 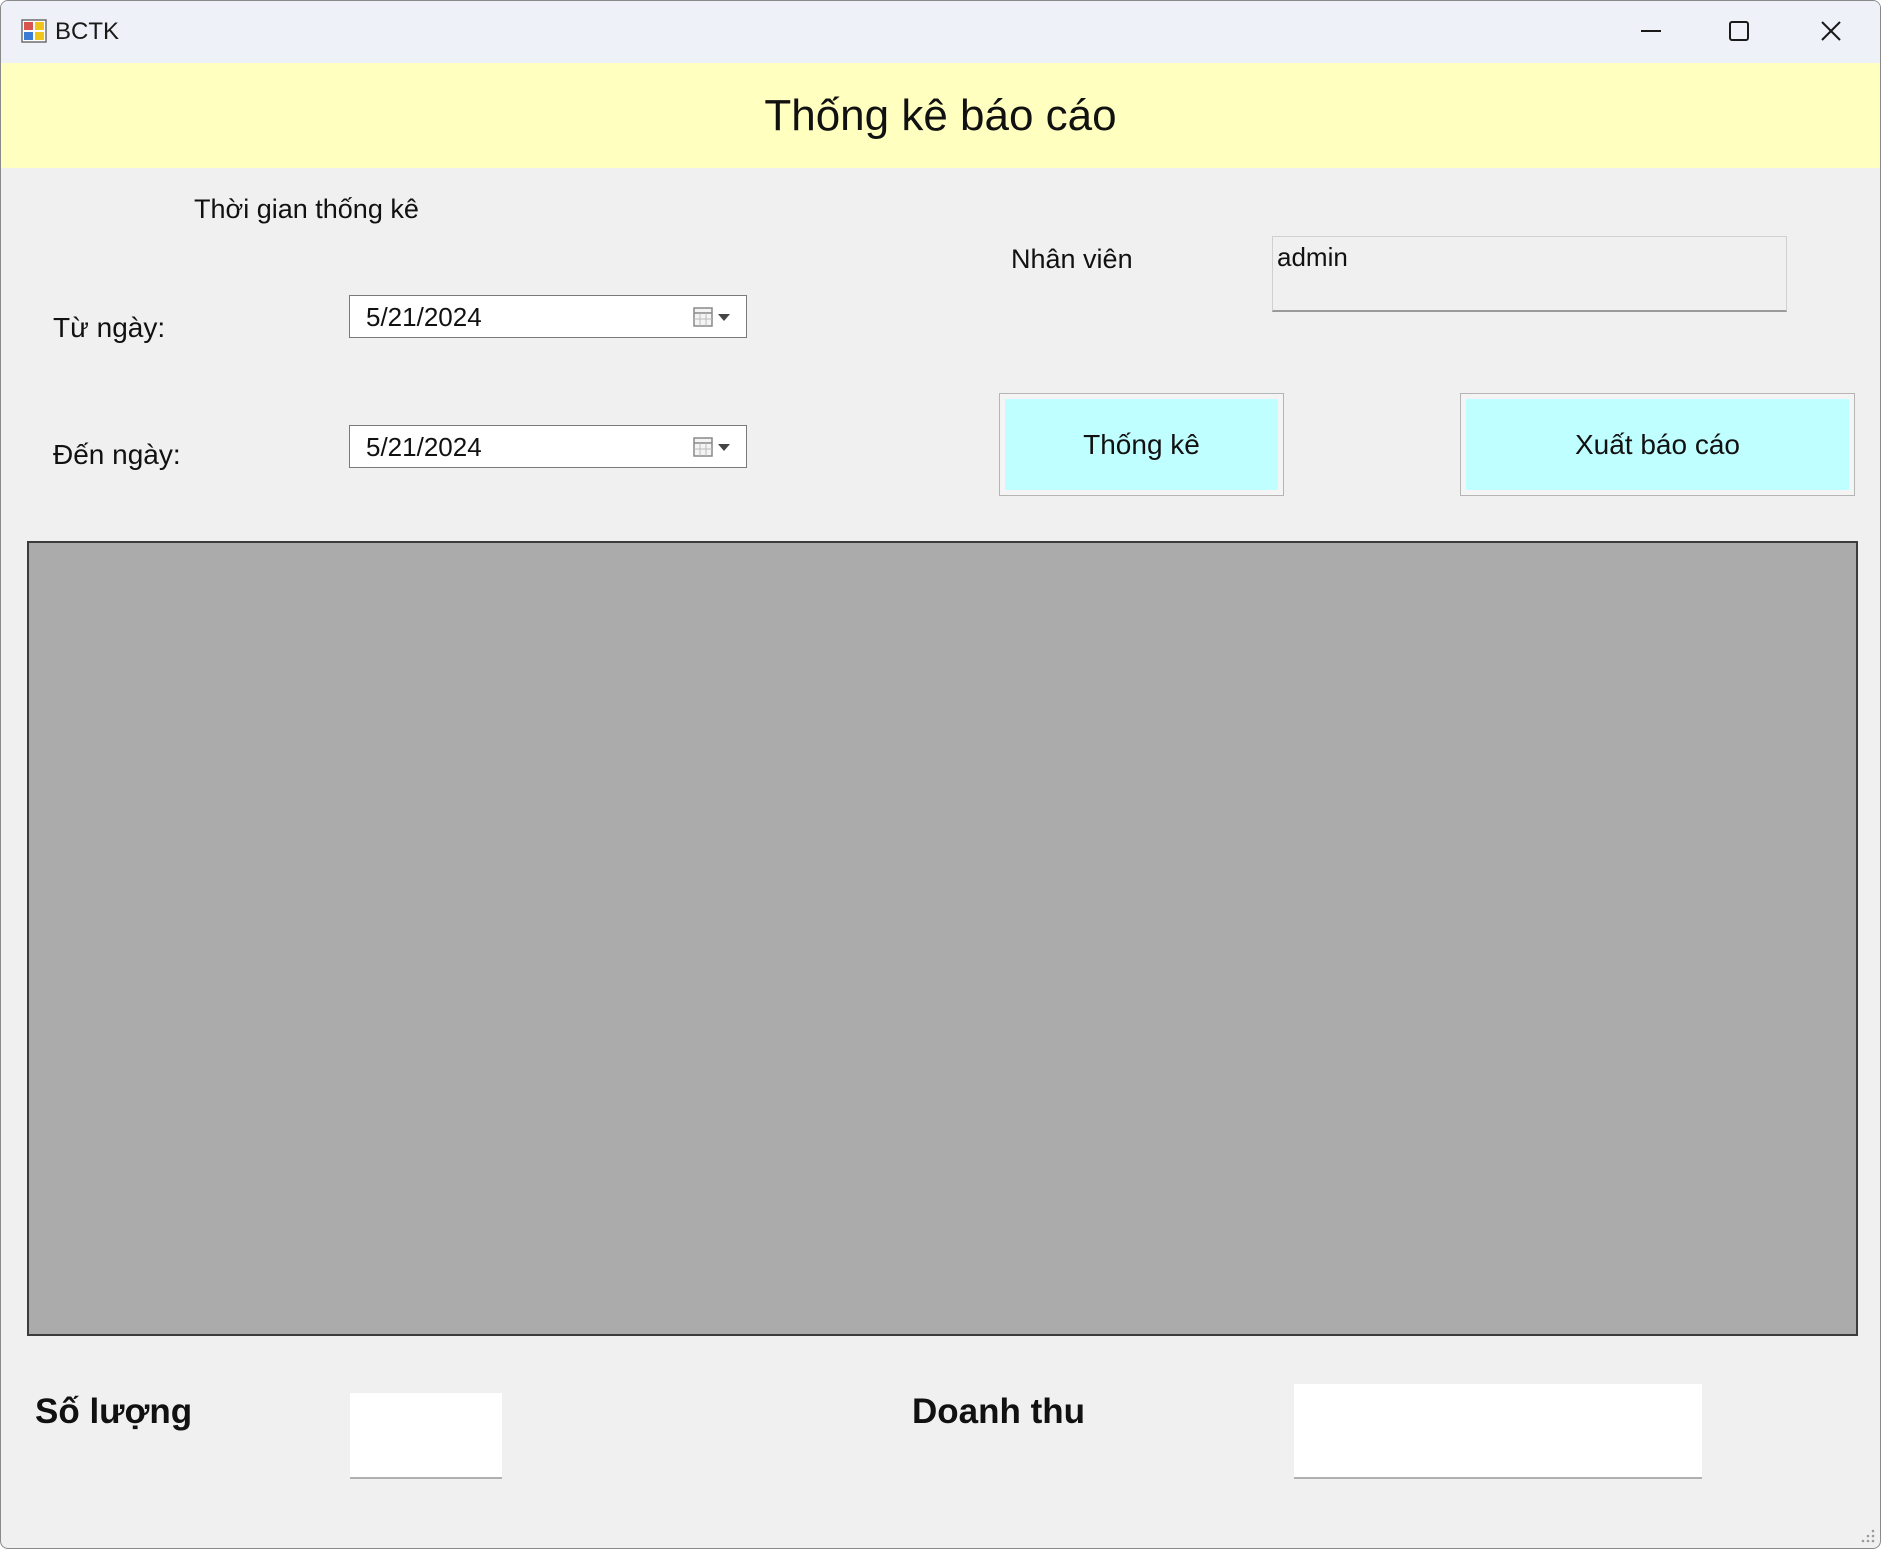 What do you see at coordinates (87, 31) in the screenshot?
I see `window-title: BCTK` at bounding box center [87, 31].